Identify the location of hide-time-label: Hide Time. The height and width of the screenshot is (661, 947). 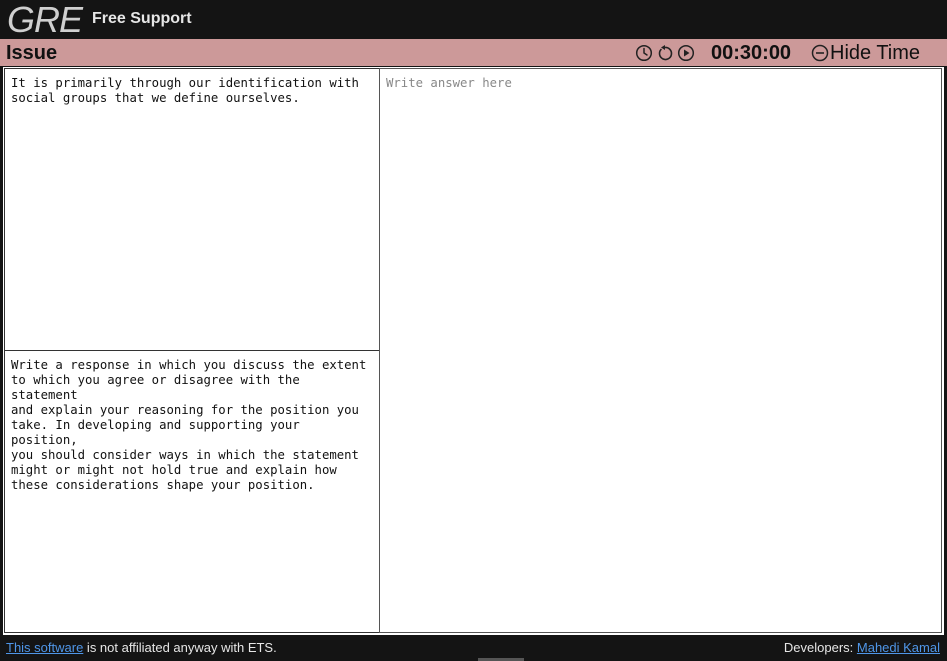
(875, 53).